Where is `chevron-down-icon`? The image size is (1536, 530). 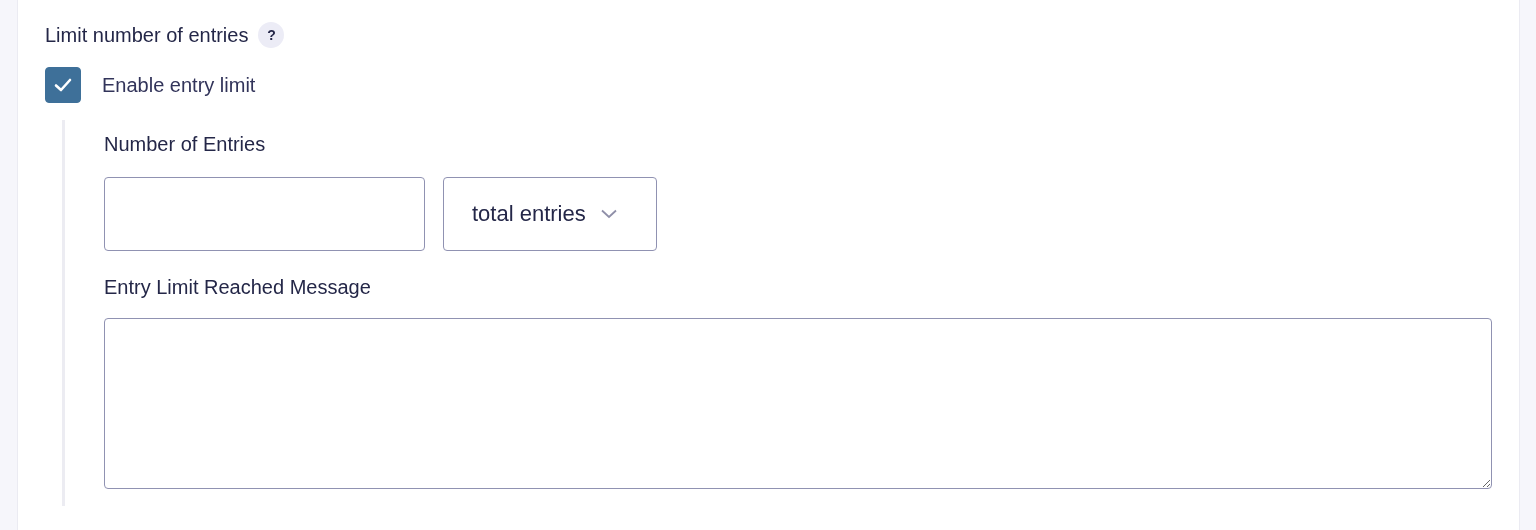
chevron-down-icon is located at coordinates (608, 214).